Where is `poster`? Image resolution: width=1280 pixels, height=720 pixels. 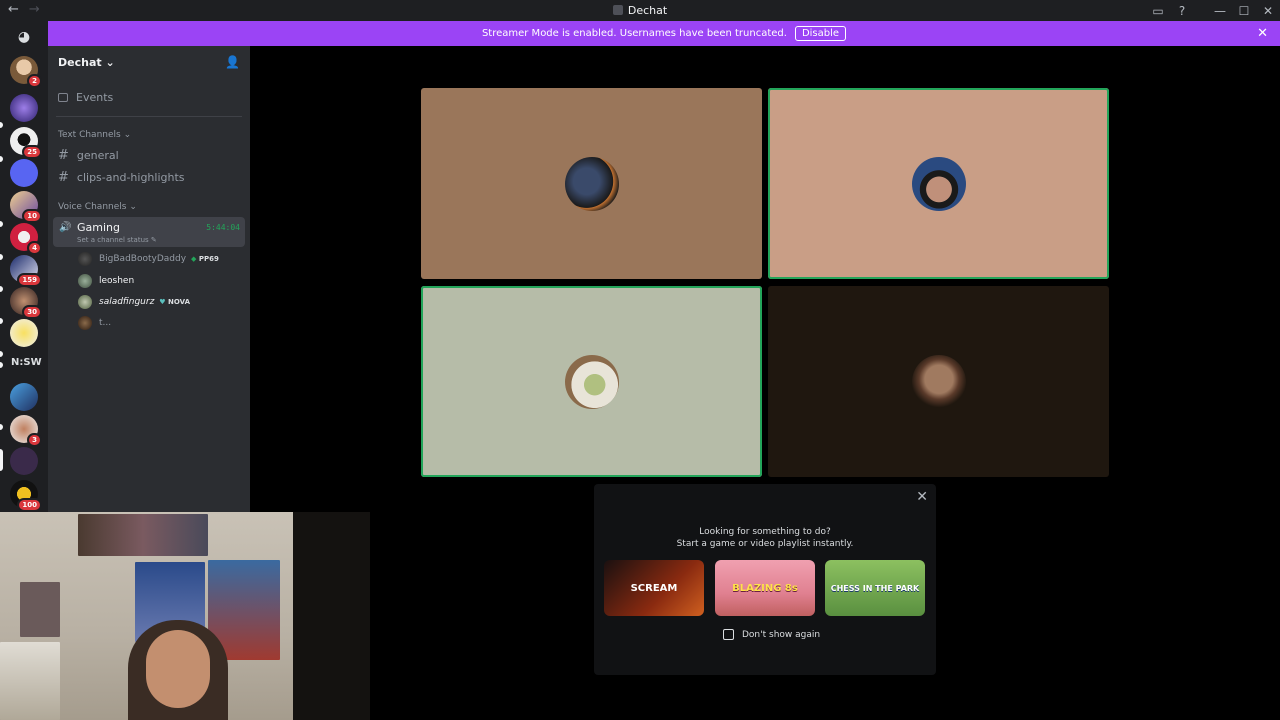
poster is located at coordinates (40, 609).